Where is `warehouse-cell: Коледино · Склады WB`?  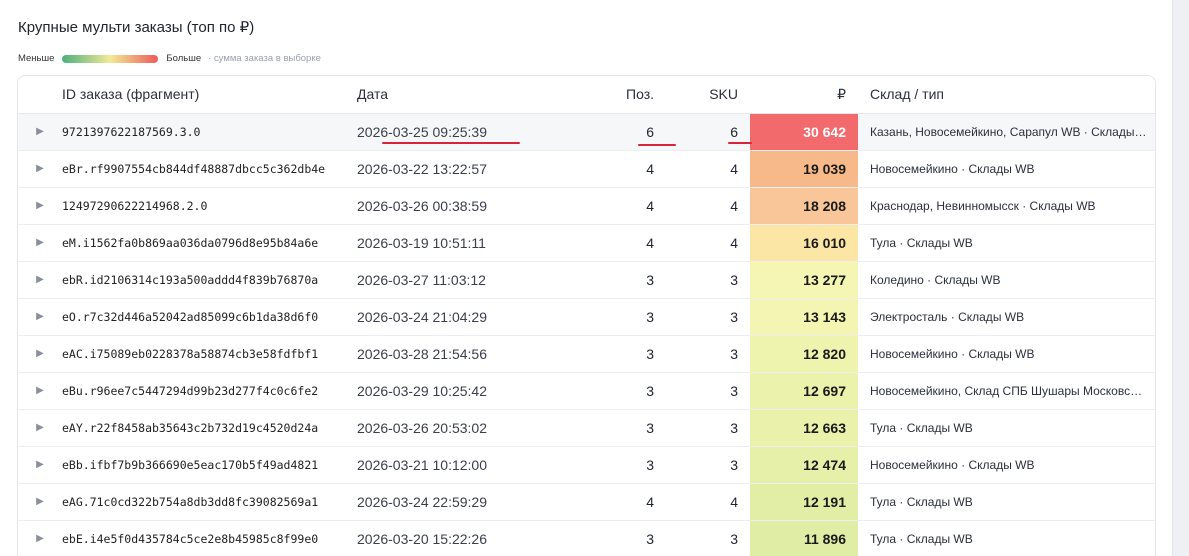 warehouse-cell: Коледино · Склады WB is located at coordinates (1006, 280).